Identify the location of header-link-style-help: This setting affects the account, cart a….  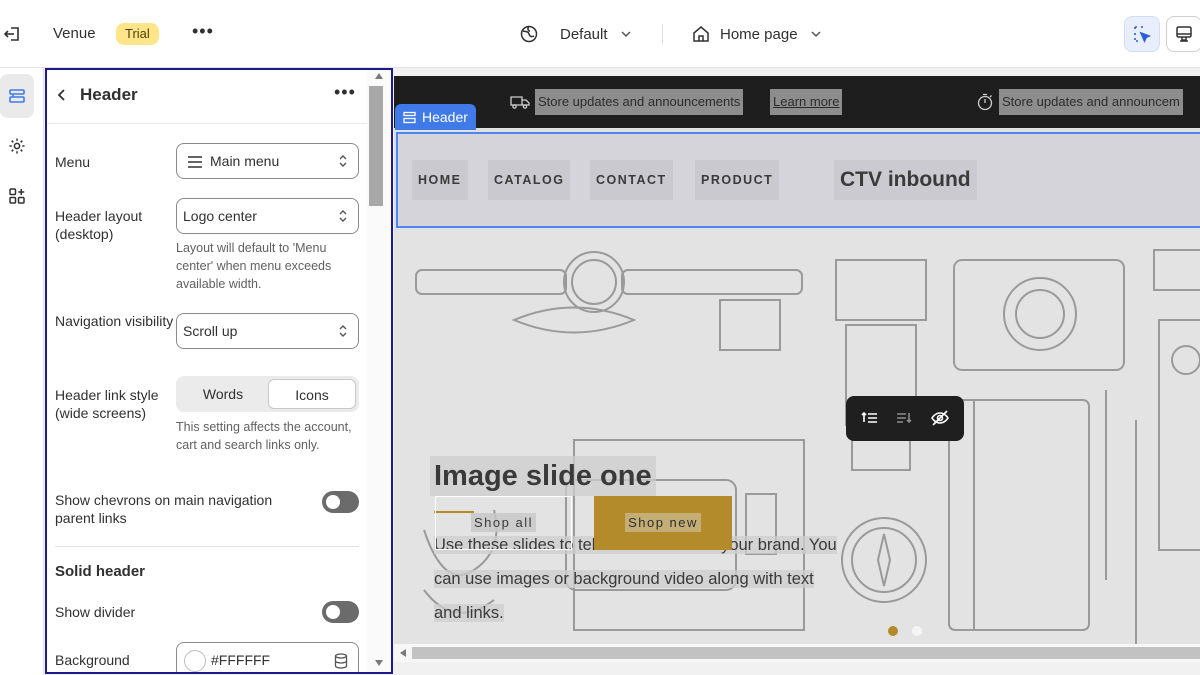
(264, 436).